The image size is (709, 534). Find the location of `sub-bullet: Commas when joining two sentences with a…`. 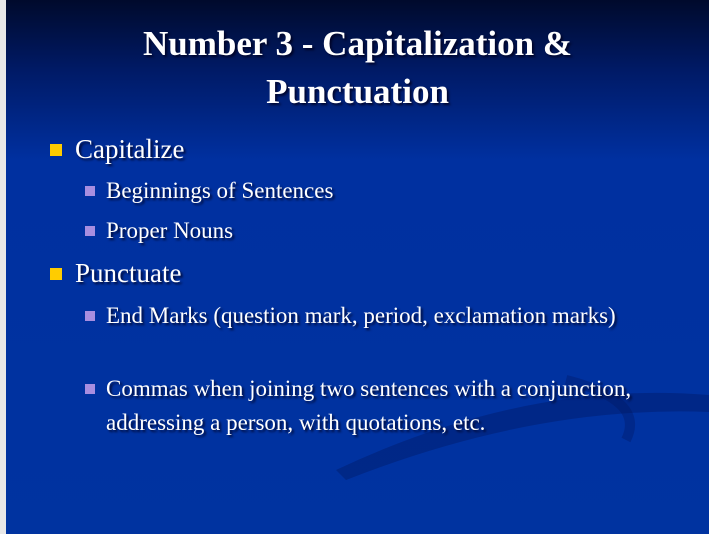

sub-bullet: Commas when joining two sentences with a… is located at coordinates (385, 406).